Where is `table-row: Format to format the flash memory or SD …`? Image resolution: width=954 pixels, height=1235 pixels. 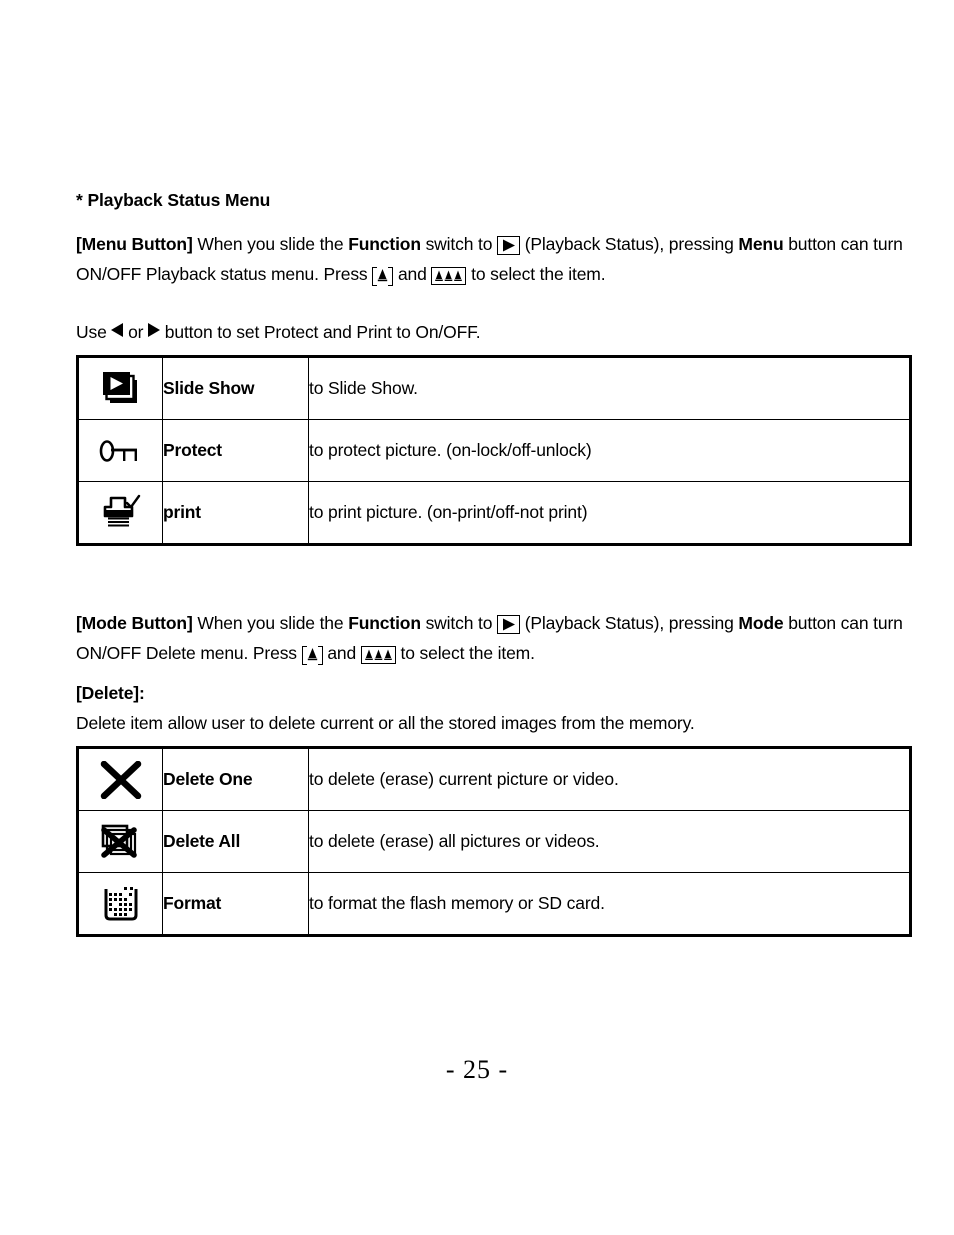 table-row: Format to format the flash memory or SD … is located at coordinates (494, 904).